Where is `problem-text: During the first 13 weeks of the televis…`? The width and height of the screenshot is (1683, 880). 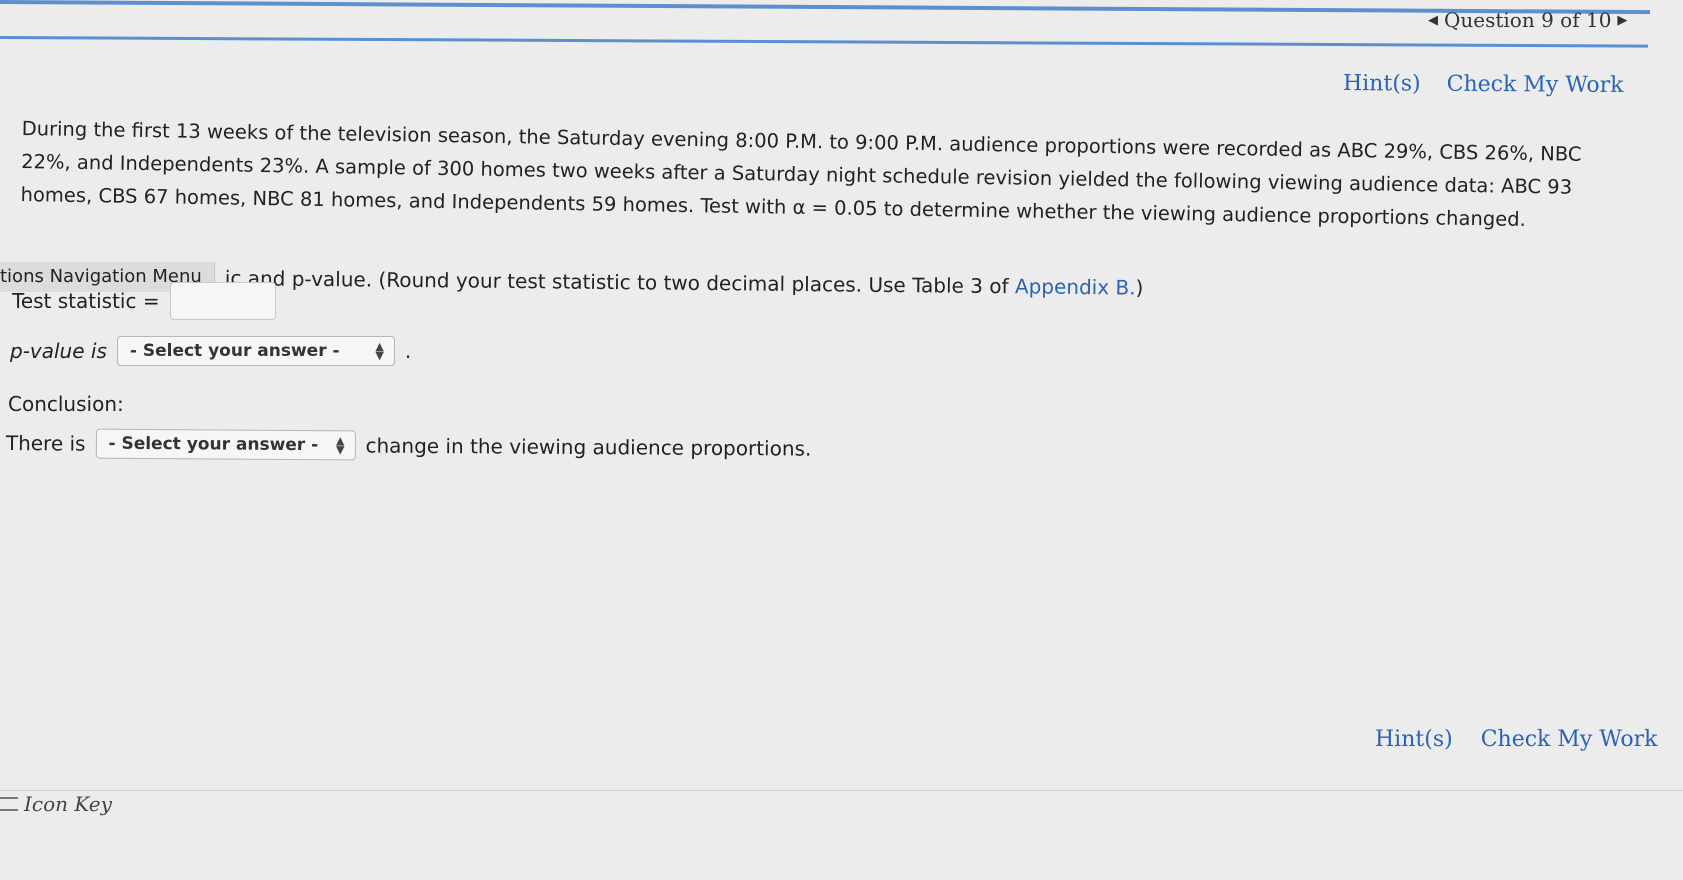 problem-text: During the first 13 weeks of the televis… is located at coordinates (801, 173).